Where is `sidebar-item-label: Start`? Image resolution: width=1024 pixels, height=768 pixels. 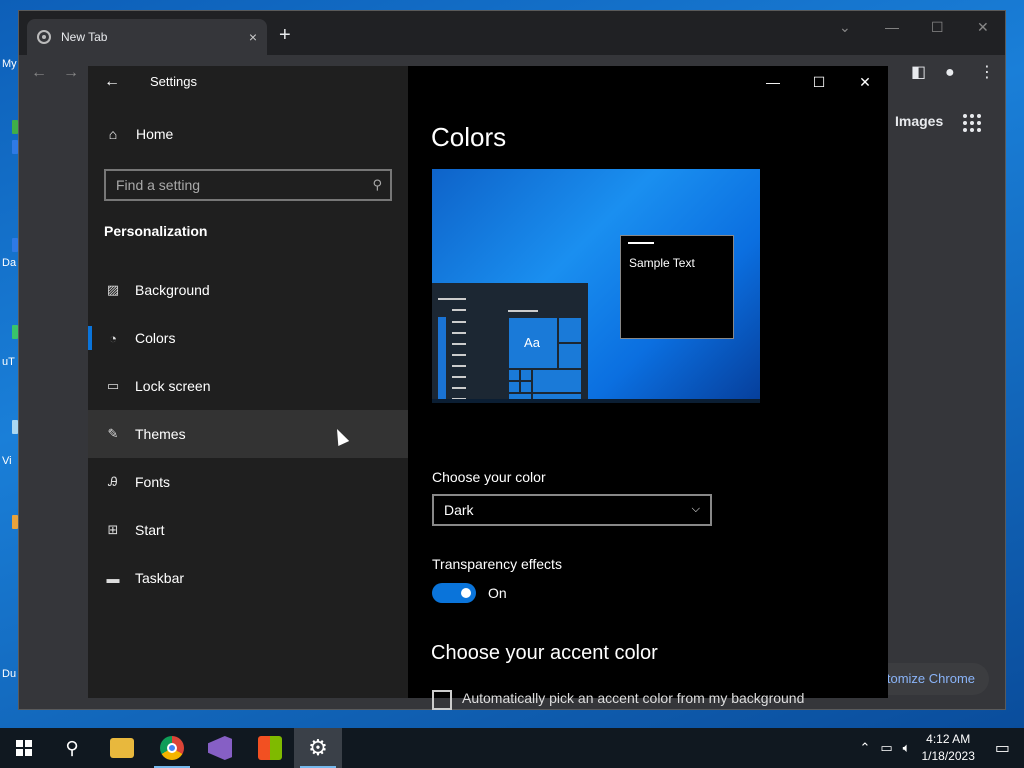
sidebar-item-label: Start is located at coordinates (150, 530).